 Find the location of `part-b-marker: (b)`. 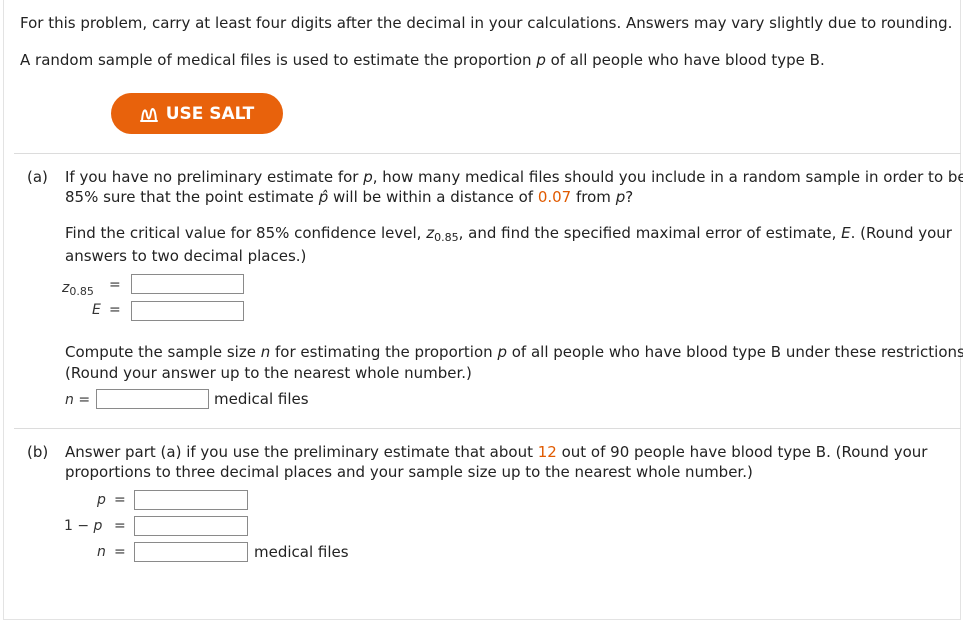

part-b-marker: (b) is located at coordinates (38, 452).